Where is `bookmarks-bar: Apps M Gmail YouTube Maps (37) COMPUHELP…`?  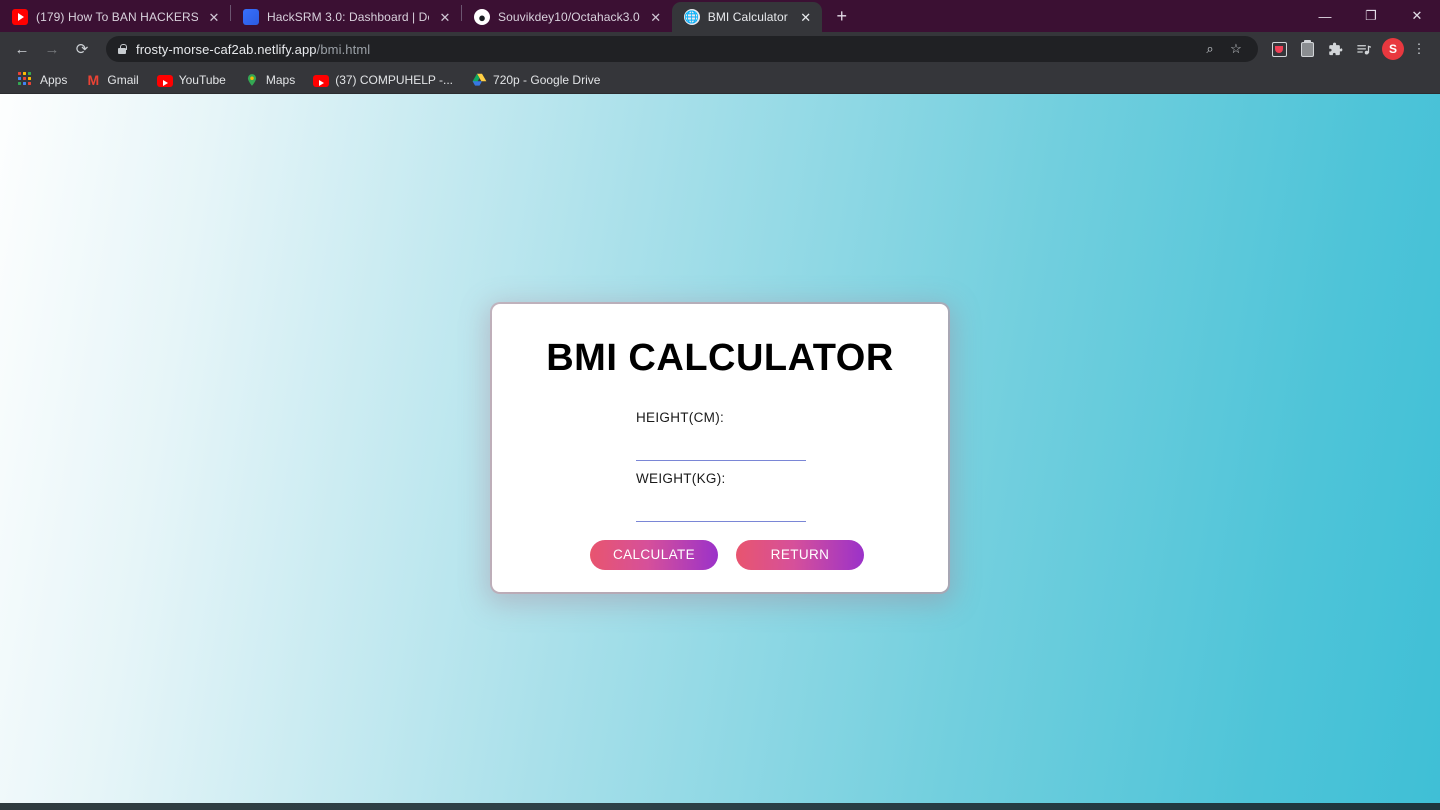 bookmarks-bar: Apps M Gmail YouTube Maps (37) COMPUHELP… is located at coordinates (720, 80).